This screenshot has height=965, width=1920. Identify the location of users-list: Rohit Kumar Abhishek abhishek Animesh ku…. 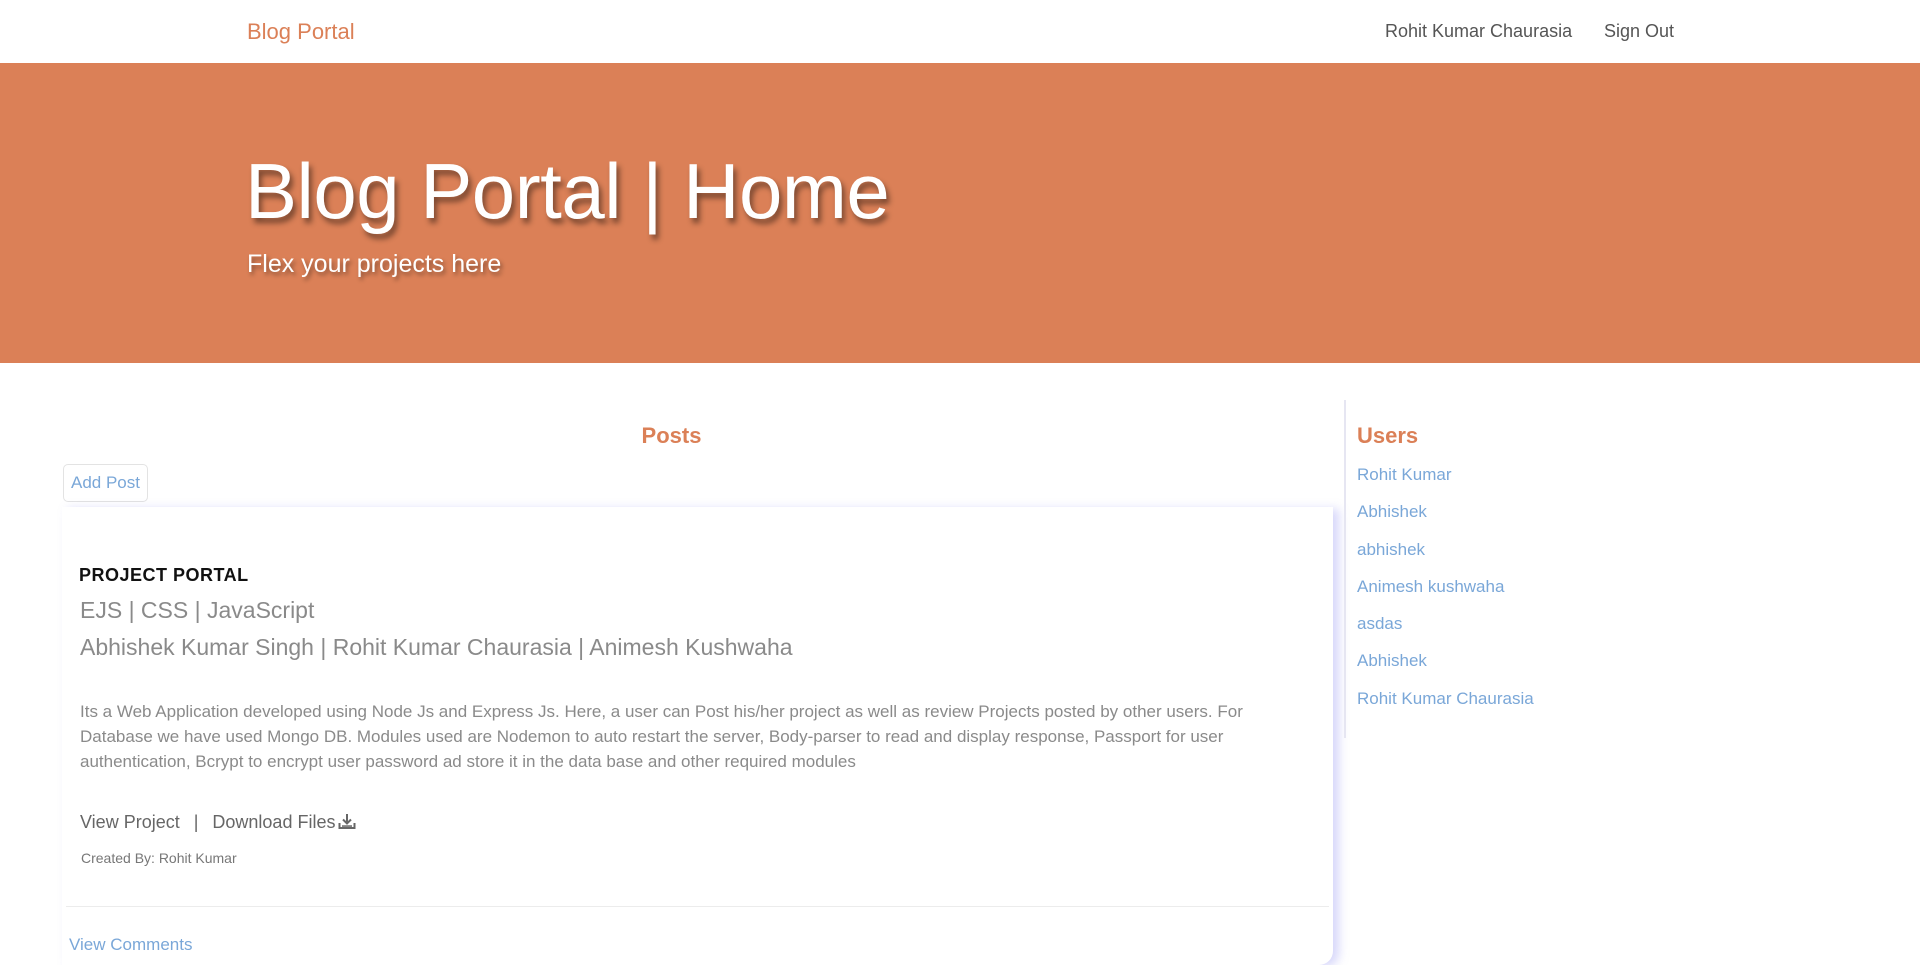
(1445, 595).